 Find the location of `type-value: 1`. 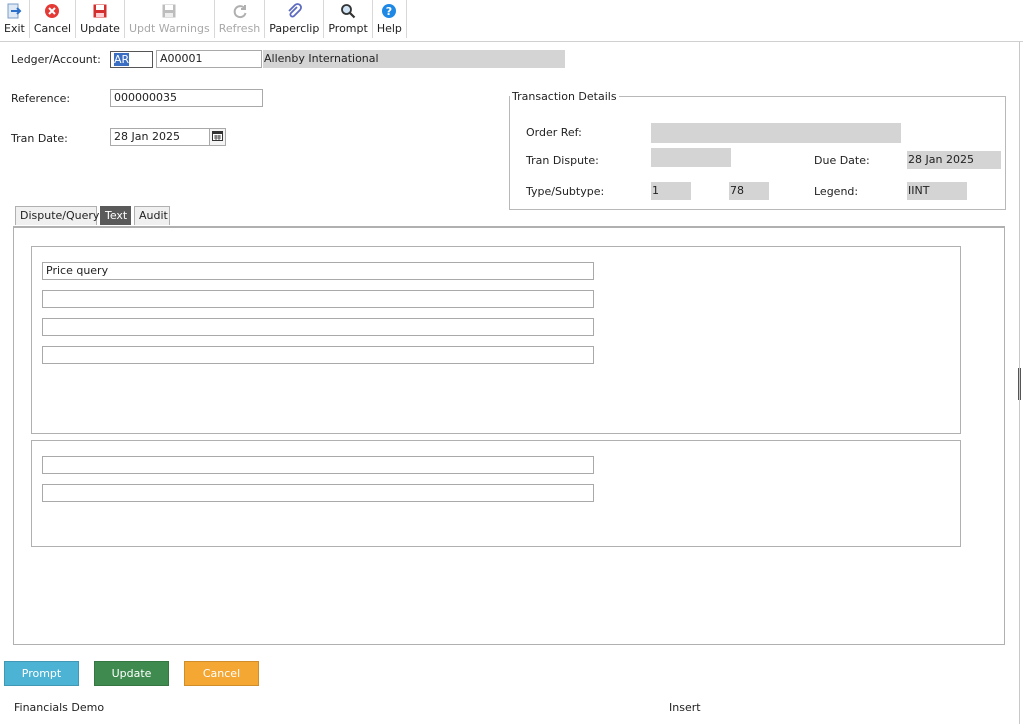

type-value: 1 is located at coordinates (671, 191).